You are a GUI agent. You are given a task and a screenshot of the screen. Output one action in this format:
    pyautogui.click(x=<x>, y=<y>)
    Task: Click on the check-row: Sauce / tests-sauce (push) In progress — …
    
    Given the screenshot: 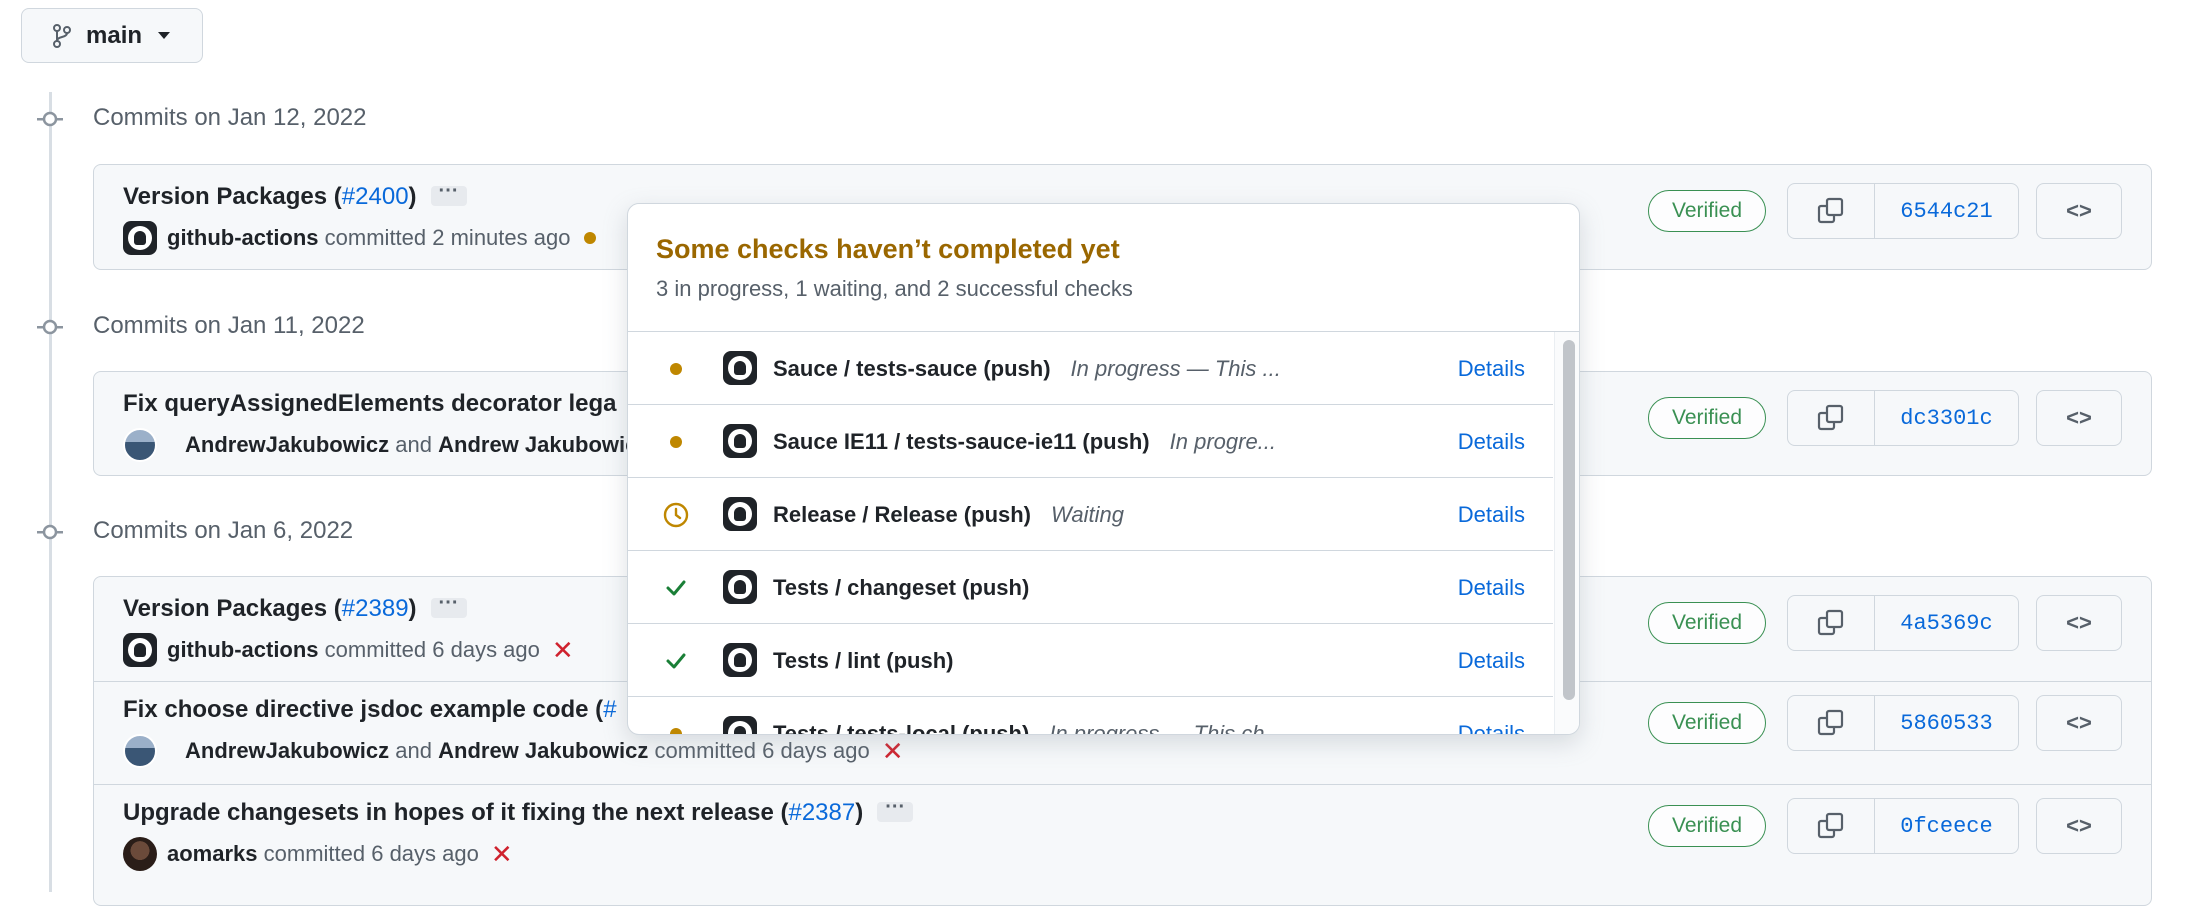 What is the action you would take?
    pyautogui.click(x=1090, y=368)
    